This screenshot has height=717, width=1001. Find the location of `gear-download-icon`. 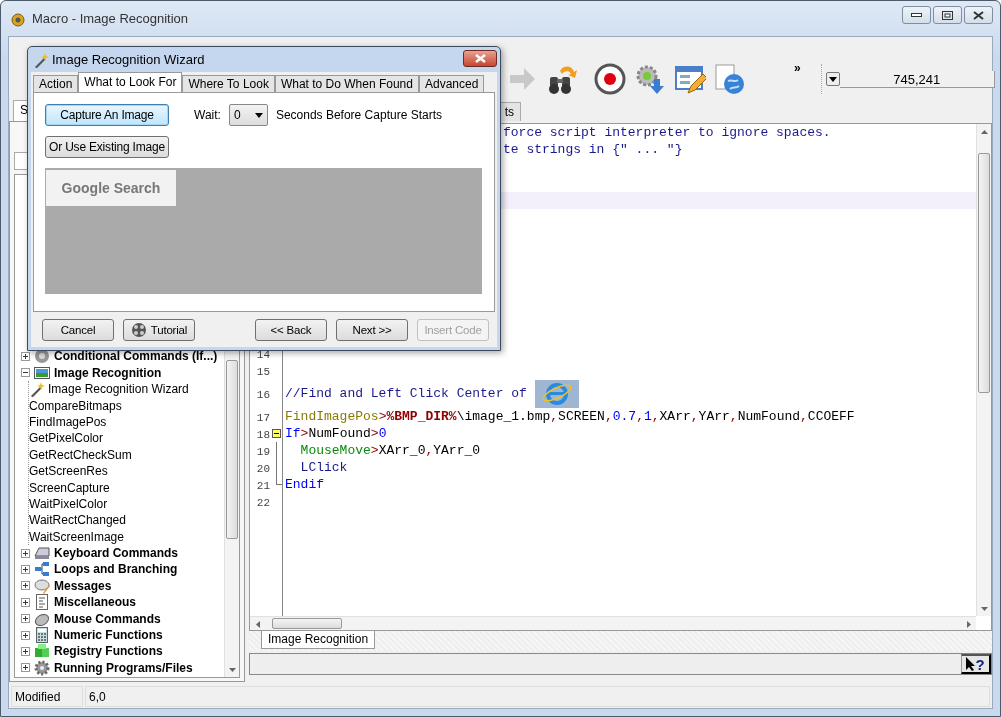

gear-download-icon is located at coordinates (650, 79).